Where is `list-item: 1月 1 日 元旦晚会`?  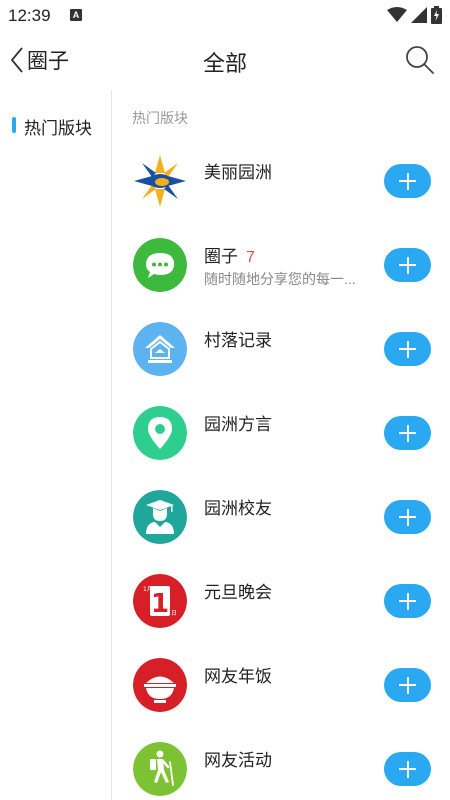 list-item: 1月 1 日 元旦晚会 is located at coordinates (281, 612).